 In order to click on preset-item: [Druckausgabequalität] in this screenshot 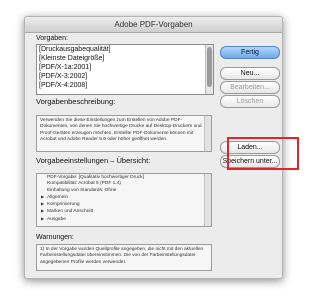, I will do `click(125, 49)`.